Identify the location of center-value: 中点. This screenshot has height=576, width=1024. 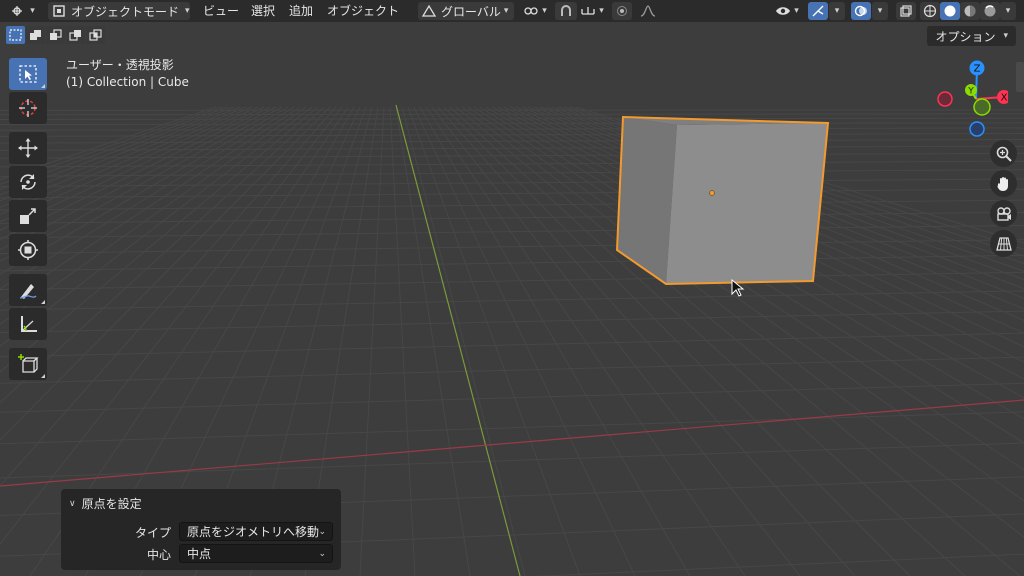
(199, 554).